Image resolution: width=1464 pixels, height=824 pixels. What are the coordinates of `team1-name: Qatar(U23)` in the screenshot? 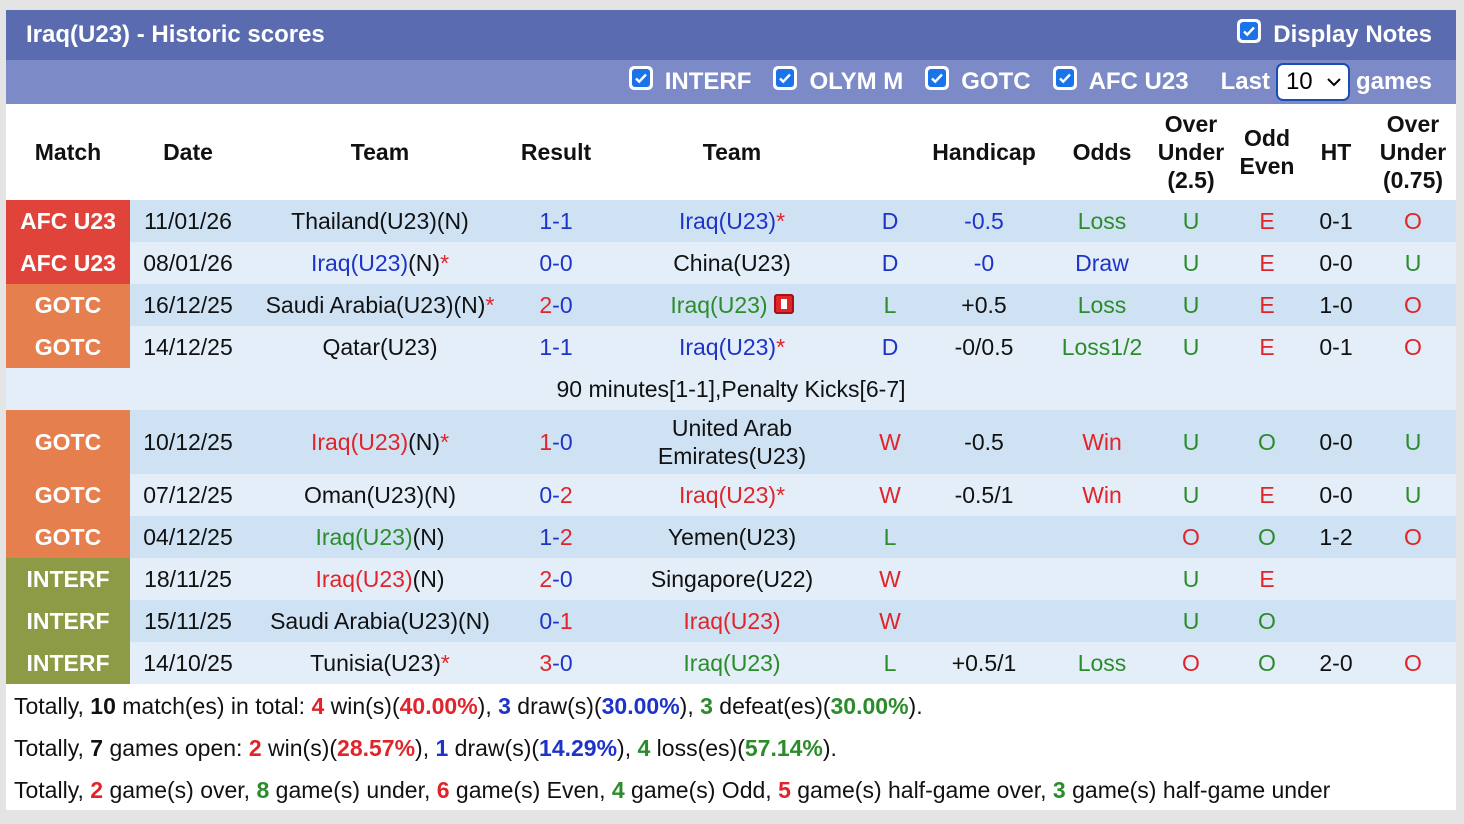 It's located at (380, 346).